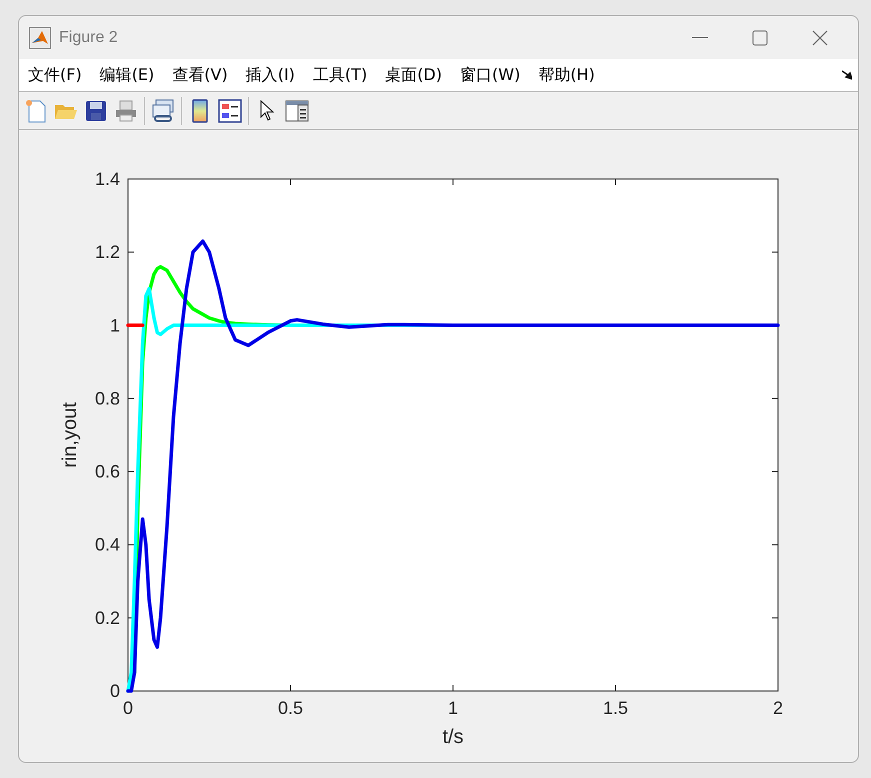 This screenshot has width=871, height=778. I want to click on tick-label: 0.5, so click(291, 708).